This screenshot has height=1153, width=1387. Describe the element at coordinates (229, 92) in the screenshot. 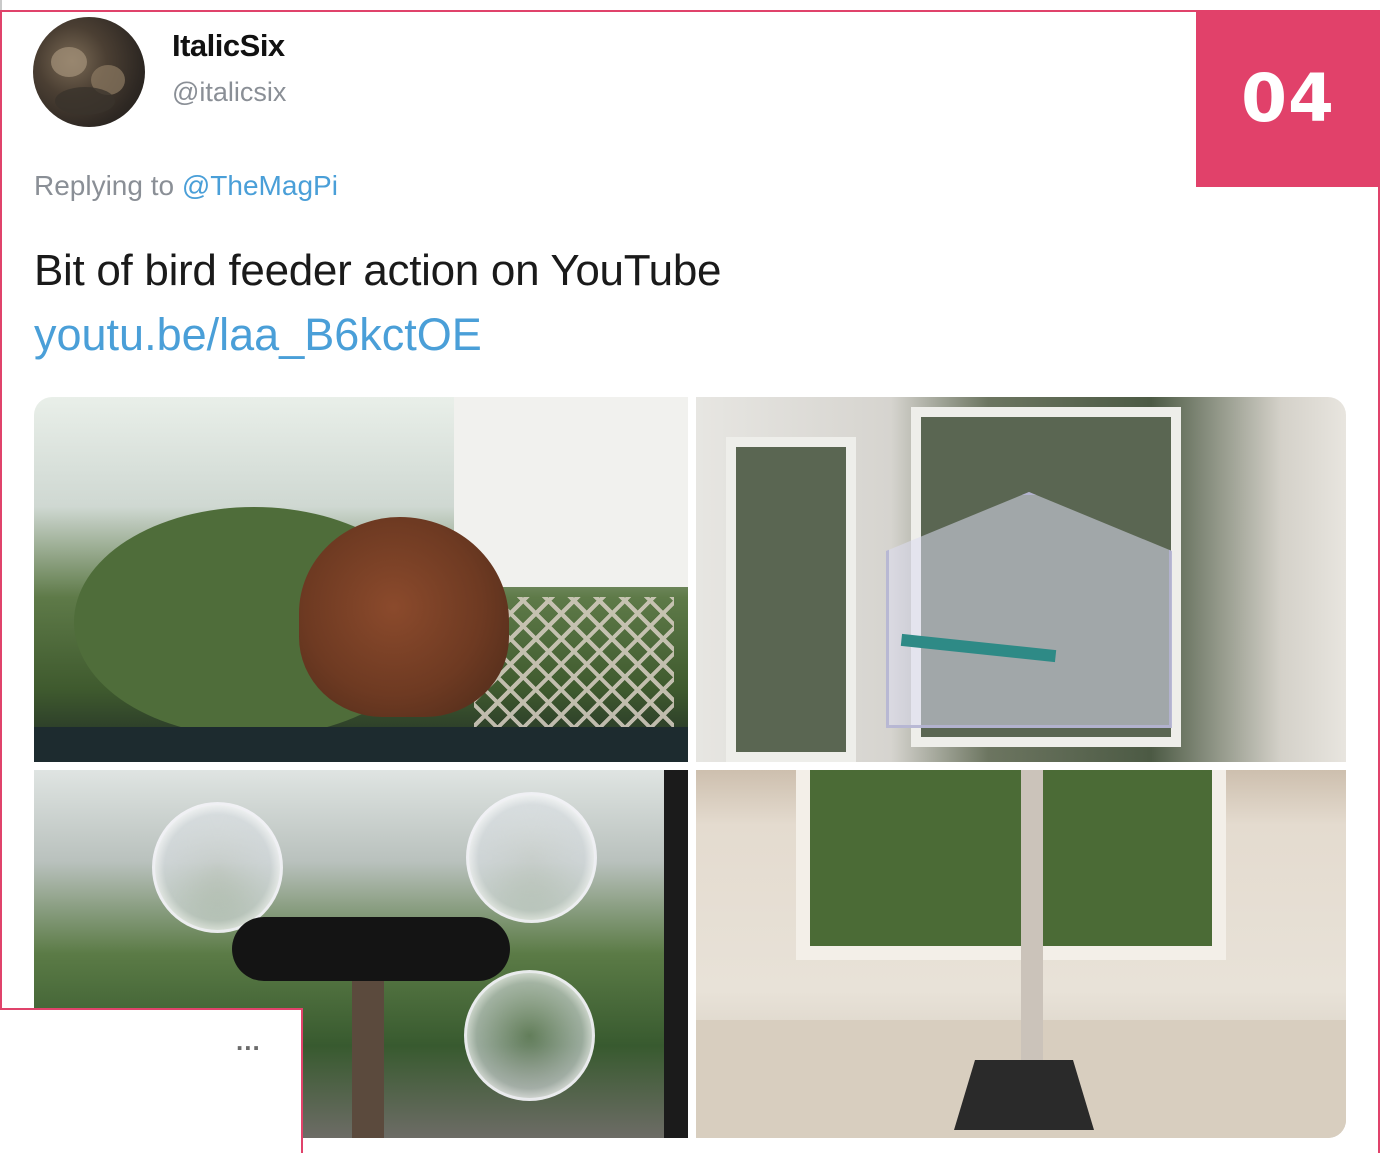

I see `user-handle: @italicsix` at that location.